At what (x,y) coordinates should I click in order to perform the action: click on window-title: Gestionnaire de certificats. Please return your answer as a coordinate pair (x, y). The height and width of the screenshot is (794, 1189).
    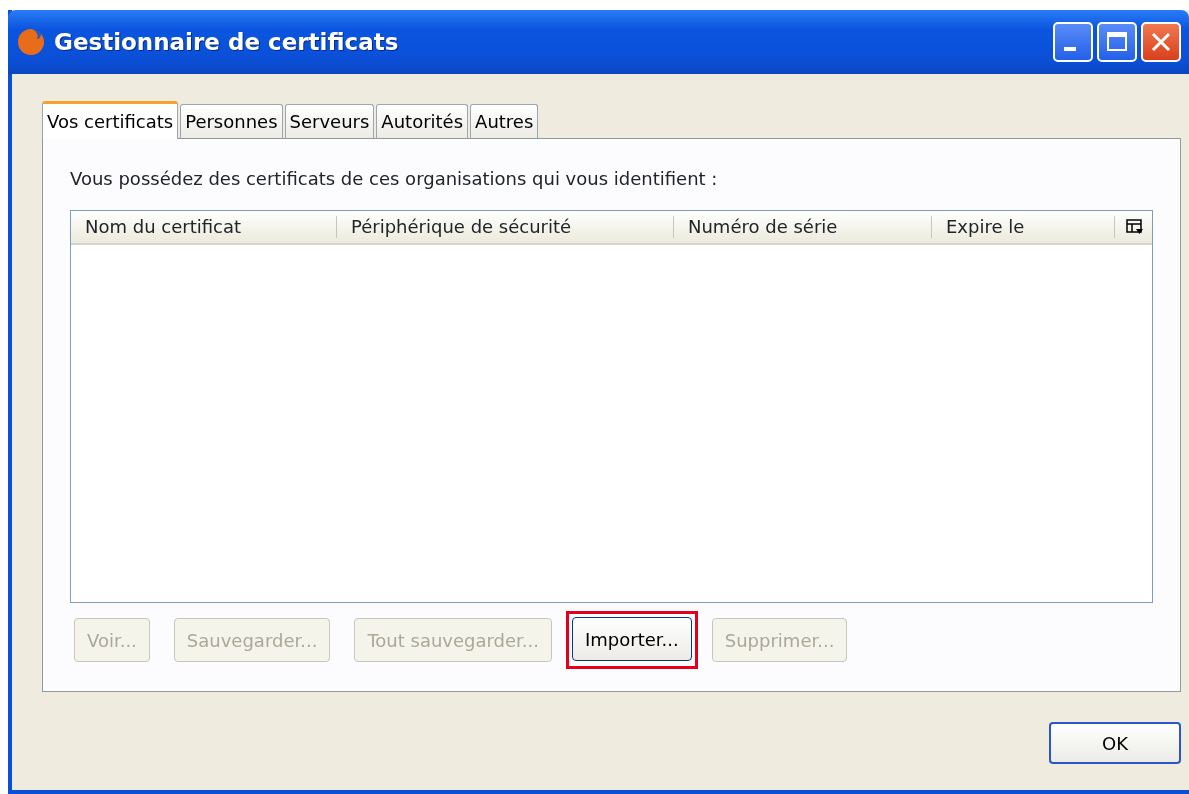
    Looking at the image, I should click on (227, 42).